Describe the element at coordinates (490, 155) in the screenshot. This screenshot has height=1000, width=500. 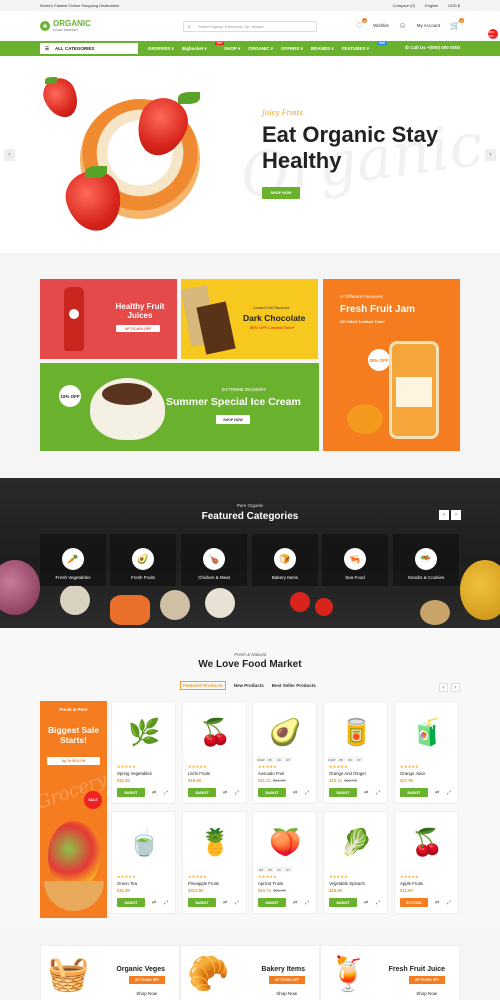
I see `next-slide-icon: ›` at that location.